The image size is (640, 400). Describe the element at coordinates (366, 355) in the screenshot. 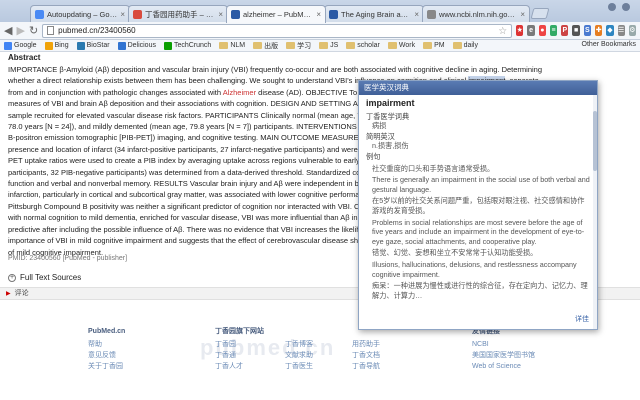

I see `footer-link: 丁香文档` at that location.